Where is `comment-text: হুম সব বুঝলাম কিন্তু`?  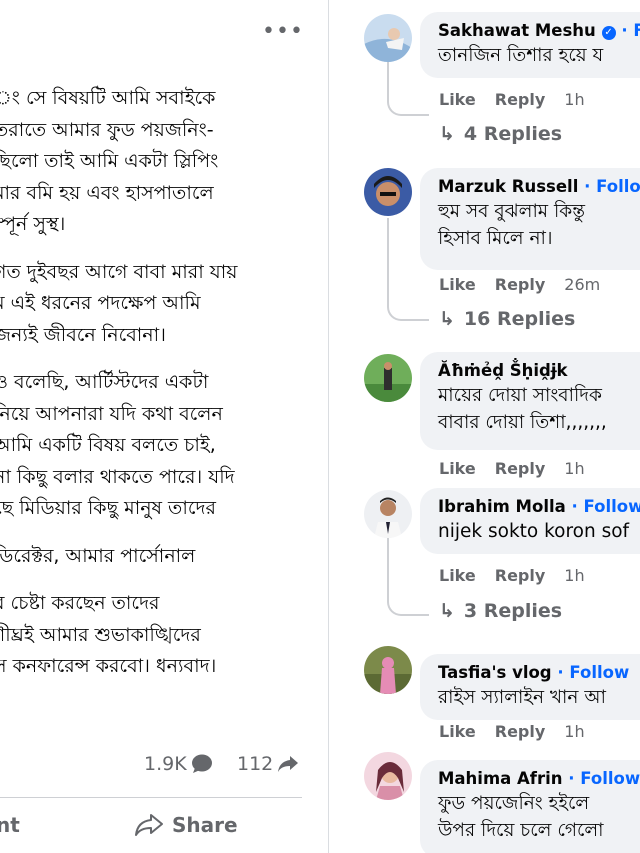 comment-text: হুম সব বুঝলাম কিন্তু is located at coordinates (511, 211).